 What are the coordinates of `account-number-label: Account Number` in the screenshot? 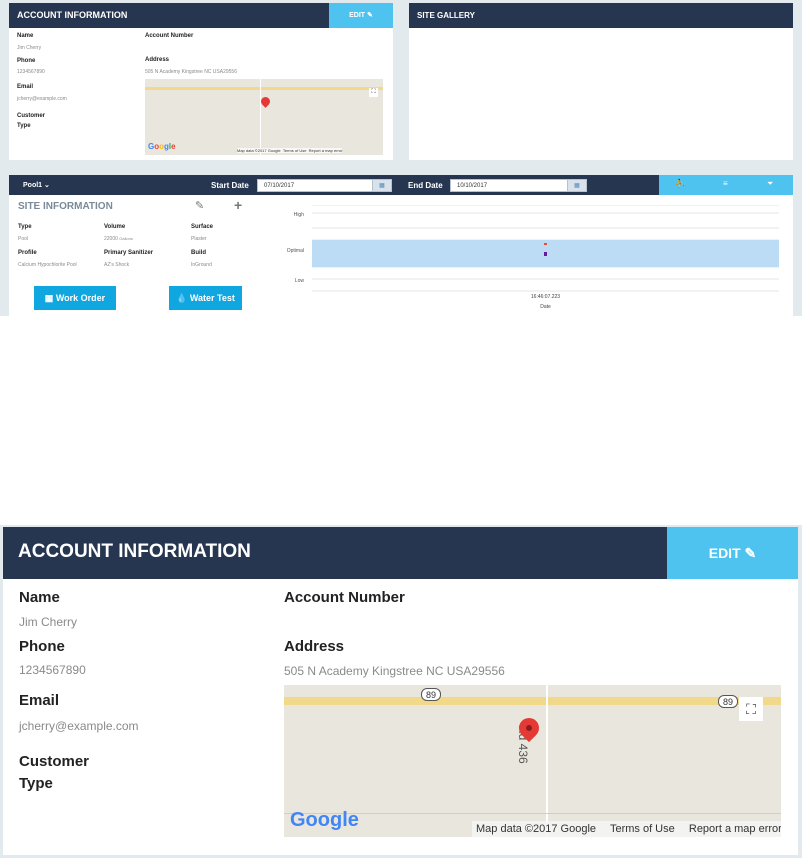 It's located at (344, 597).